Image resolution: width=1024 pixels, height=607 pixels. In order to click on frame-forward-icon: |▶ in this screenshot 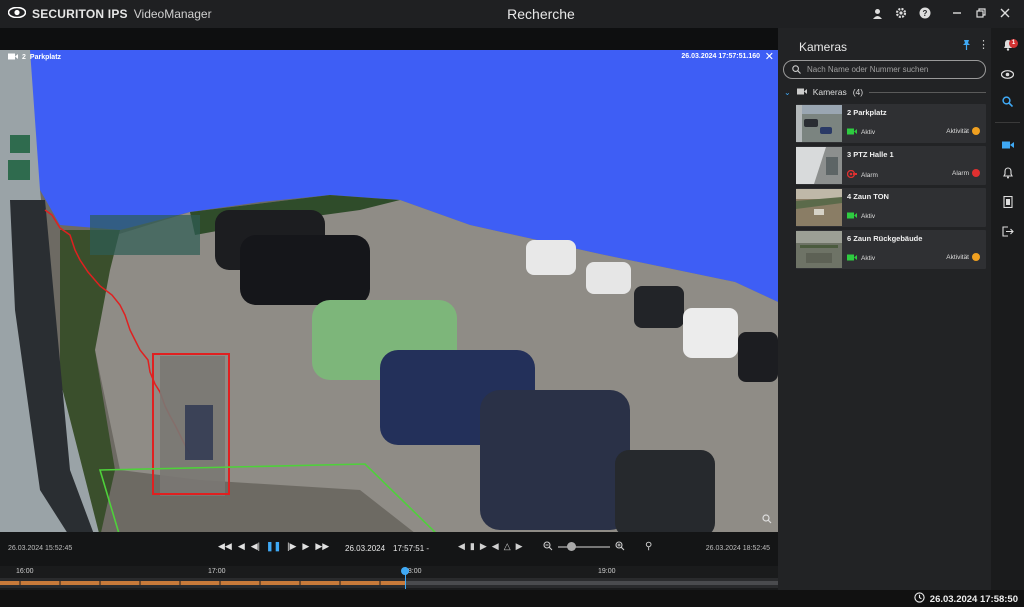, I will do `click(291, 546)`.